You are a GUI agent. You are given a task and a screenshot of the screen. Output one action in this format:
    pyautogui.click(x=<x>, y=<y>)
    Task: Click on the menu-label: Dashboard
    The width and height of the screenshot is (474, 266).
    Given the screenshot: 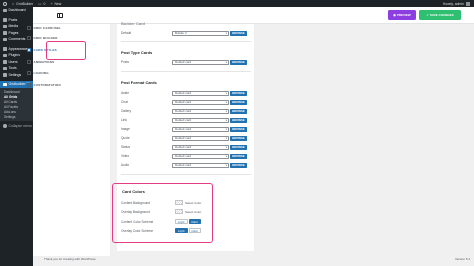 What is the action you would take?
    pyautogui.click(x=17, y=10)
    